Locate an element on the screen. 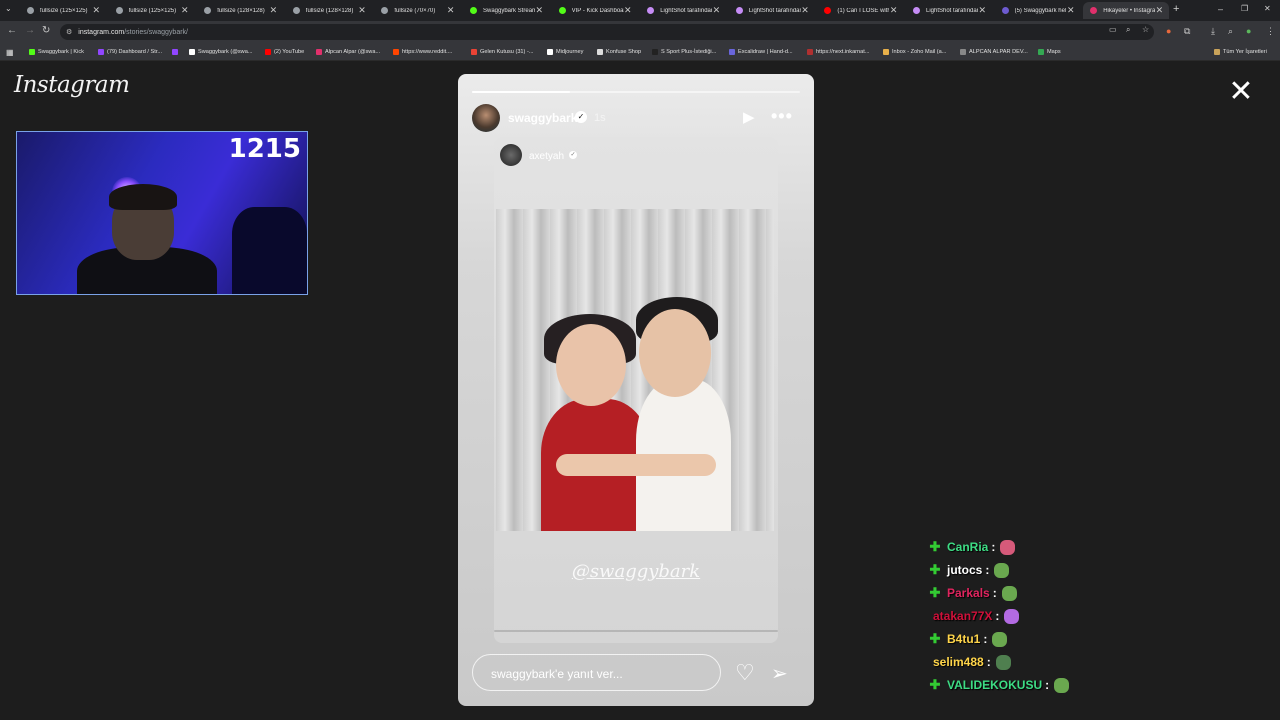 Image resolution: width=1280 pixels, height=720 pixels. chat-username: B4tu1 is located at coordinates (964, 639).